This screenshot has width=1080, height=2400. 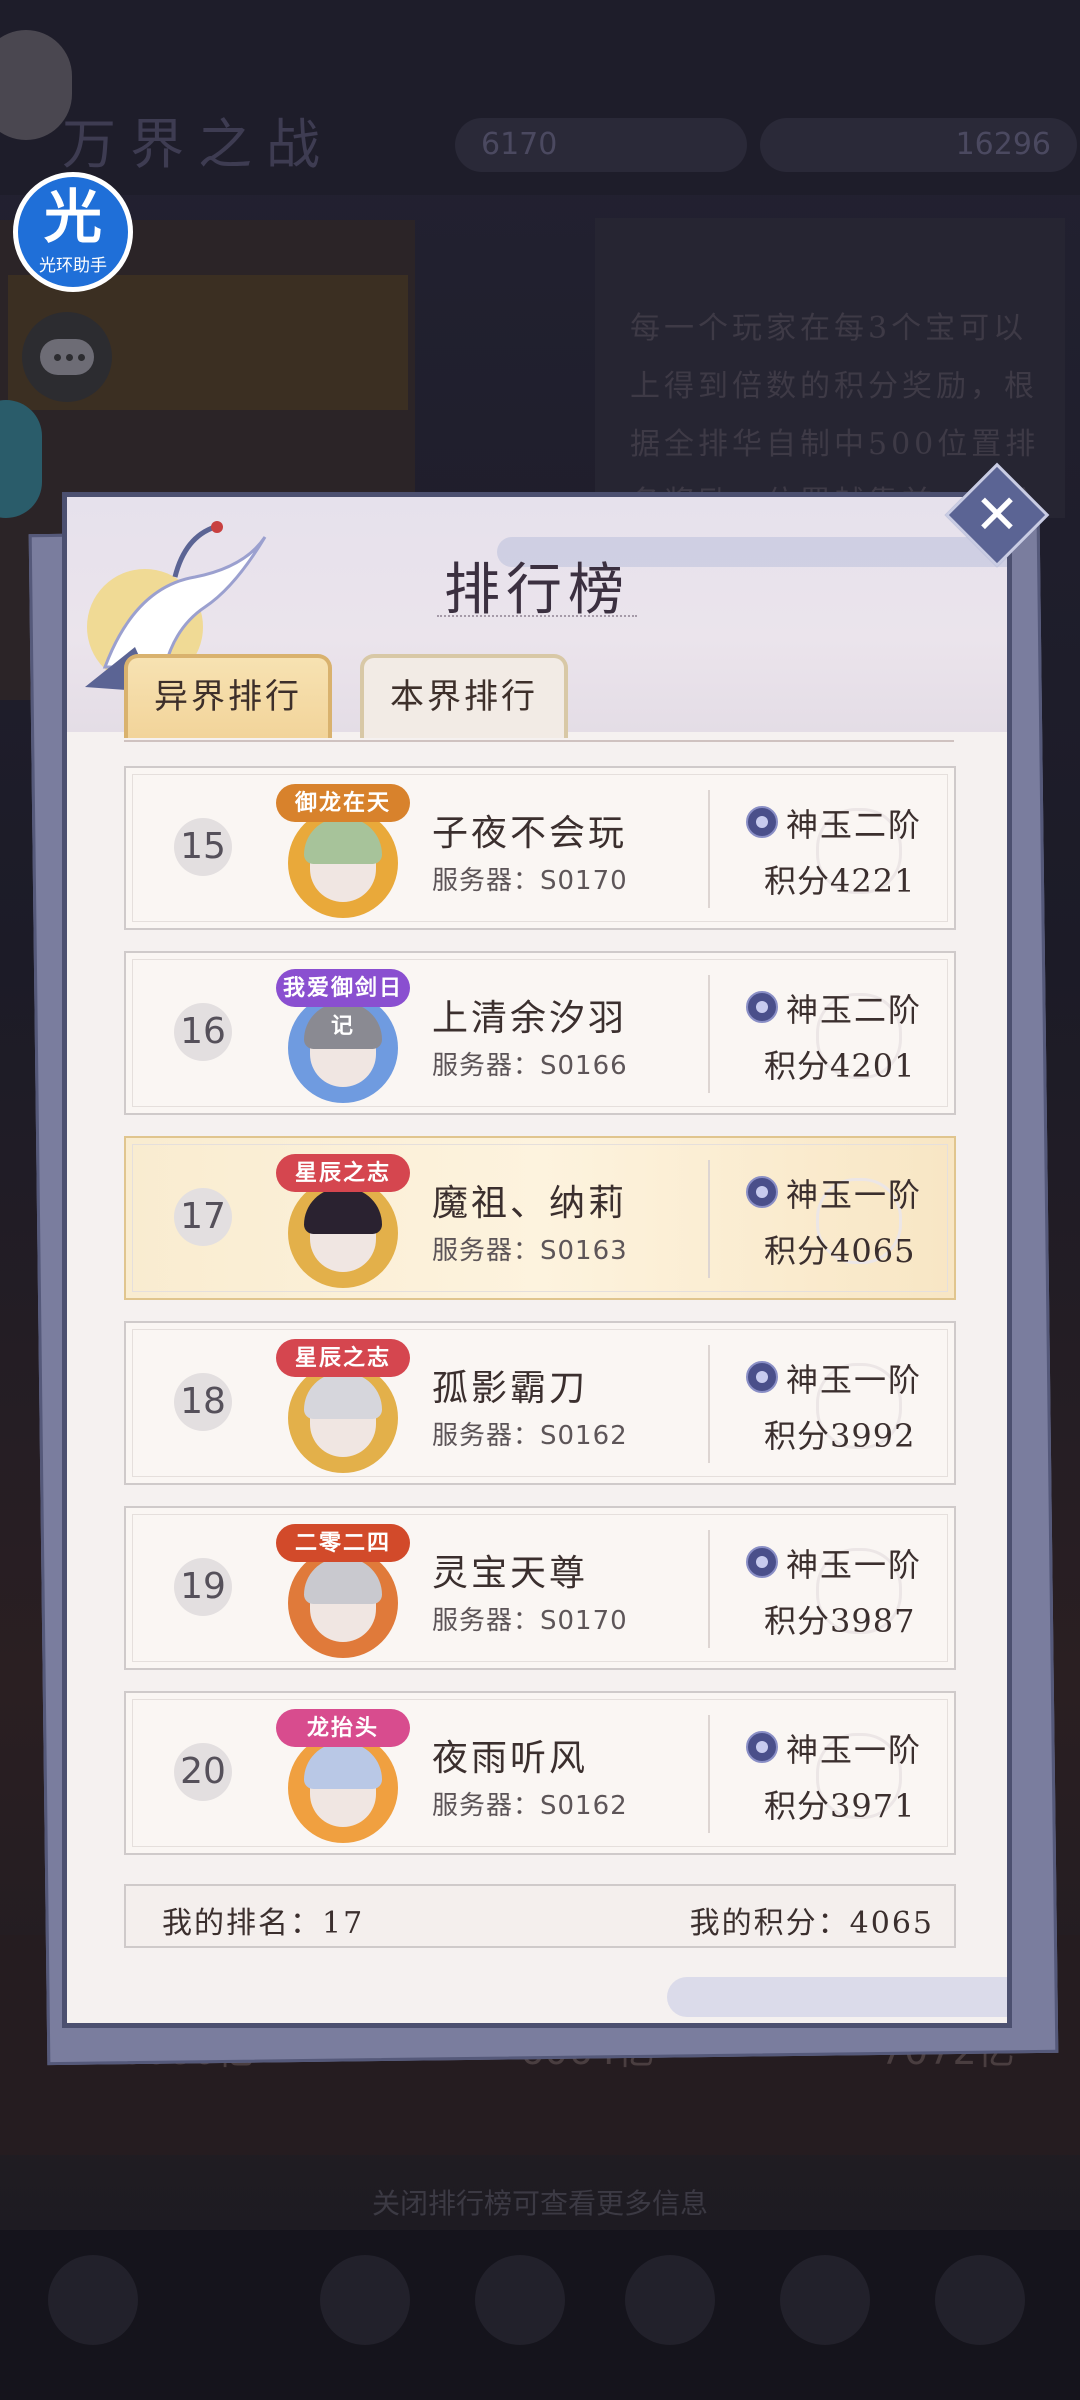 What do you see at coordinates (21, 459) in the screenshot?
I see `side-mascot-icon` at bounding box center [21, 459].